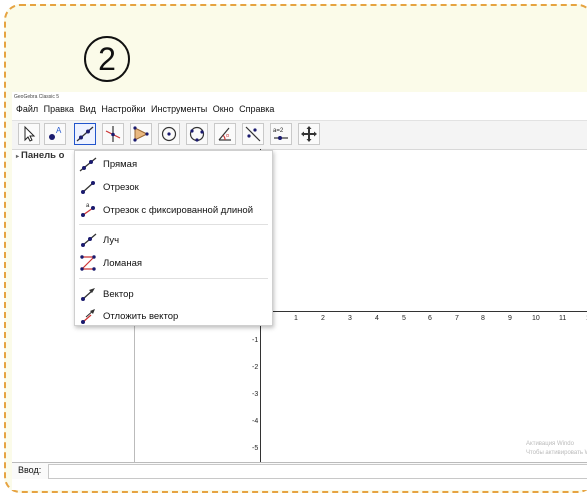  What do you see at coordinates (350, 318) in the screenshot?
I see `x-tick-label: 3` at bounding box center [350, 318].